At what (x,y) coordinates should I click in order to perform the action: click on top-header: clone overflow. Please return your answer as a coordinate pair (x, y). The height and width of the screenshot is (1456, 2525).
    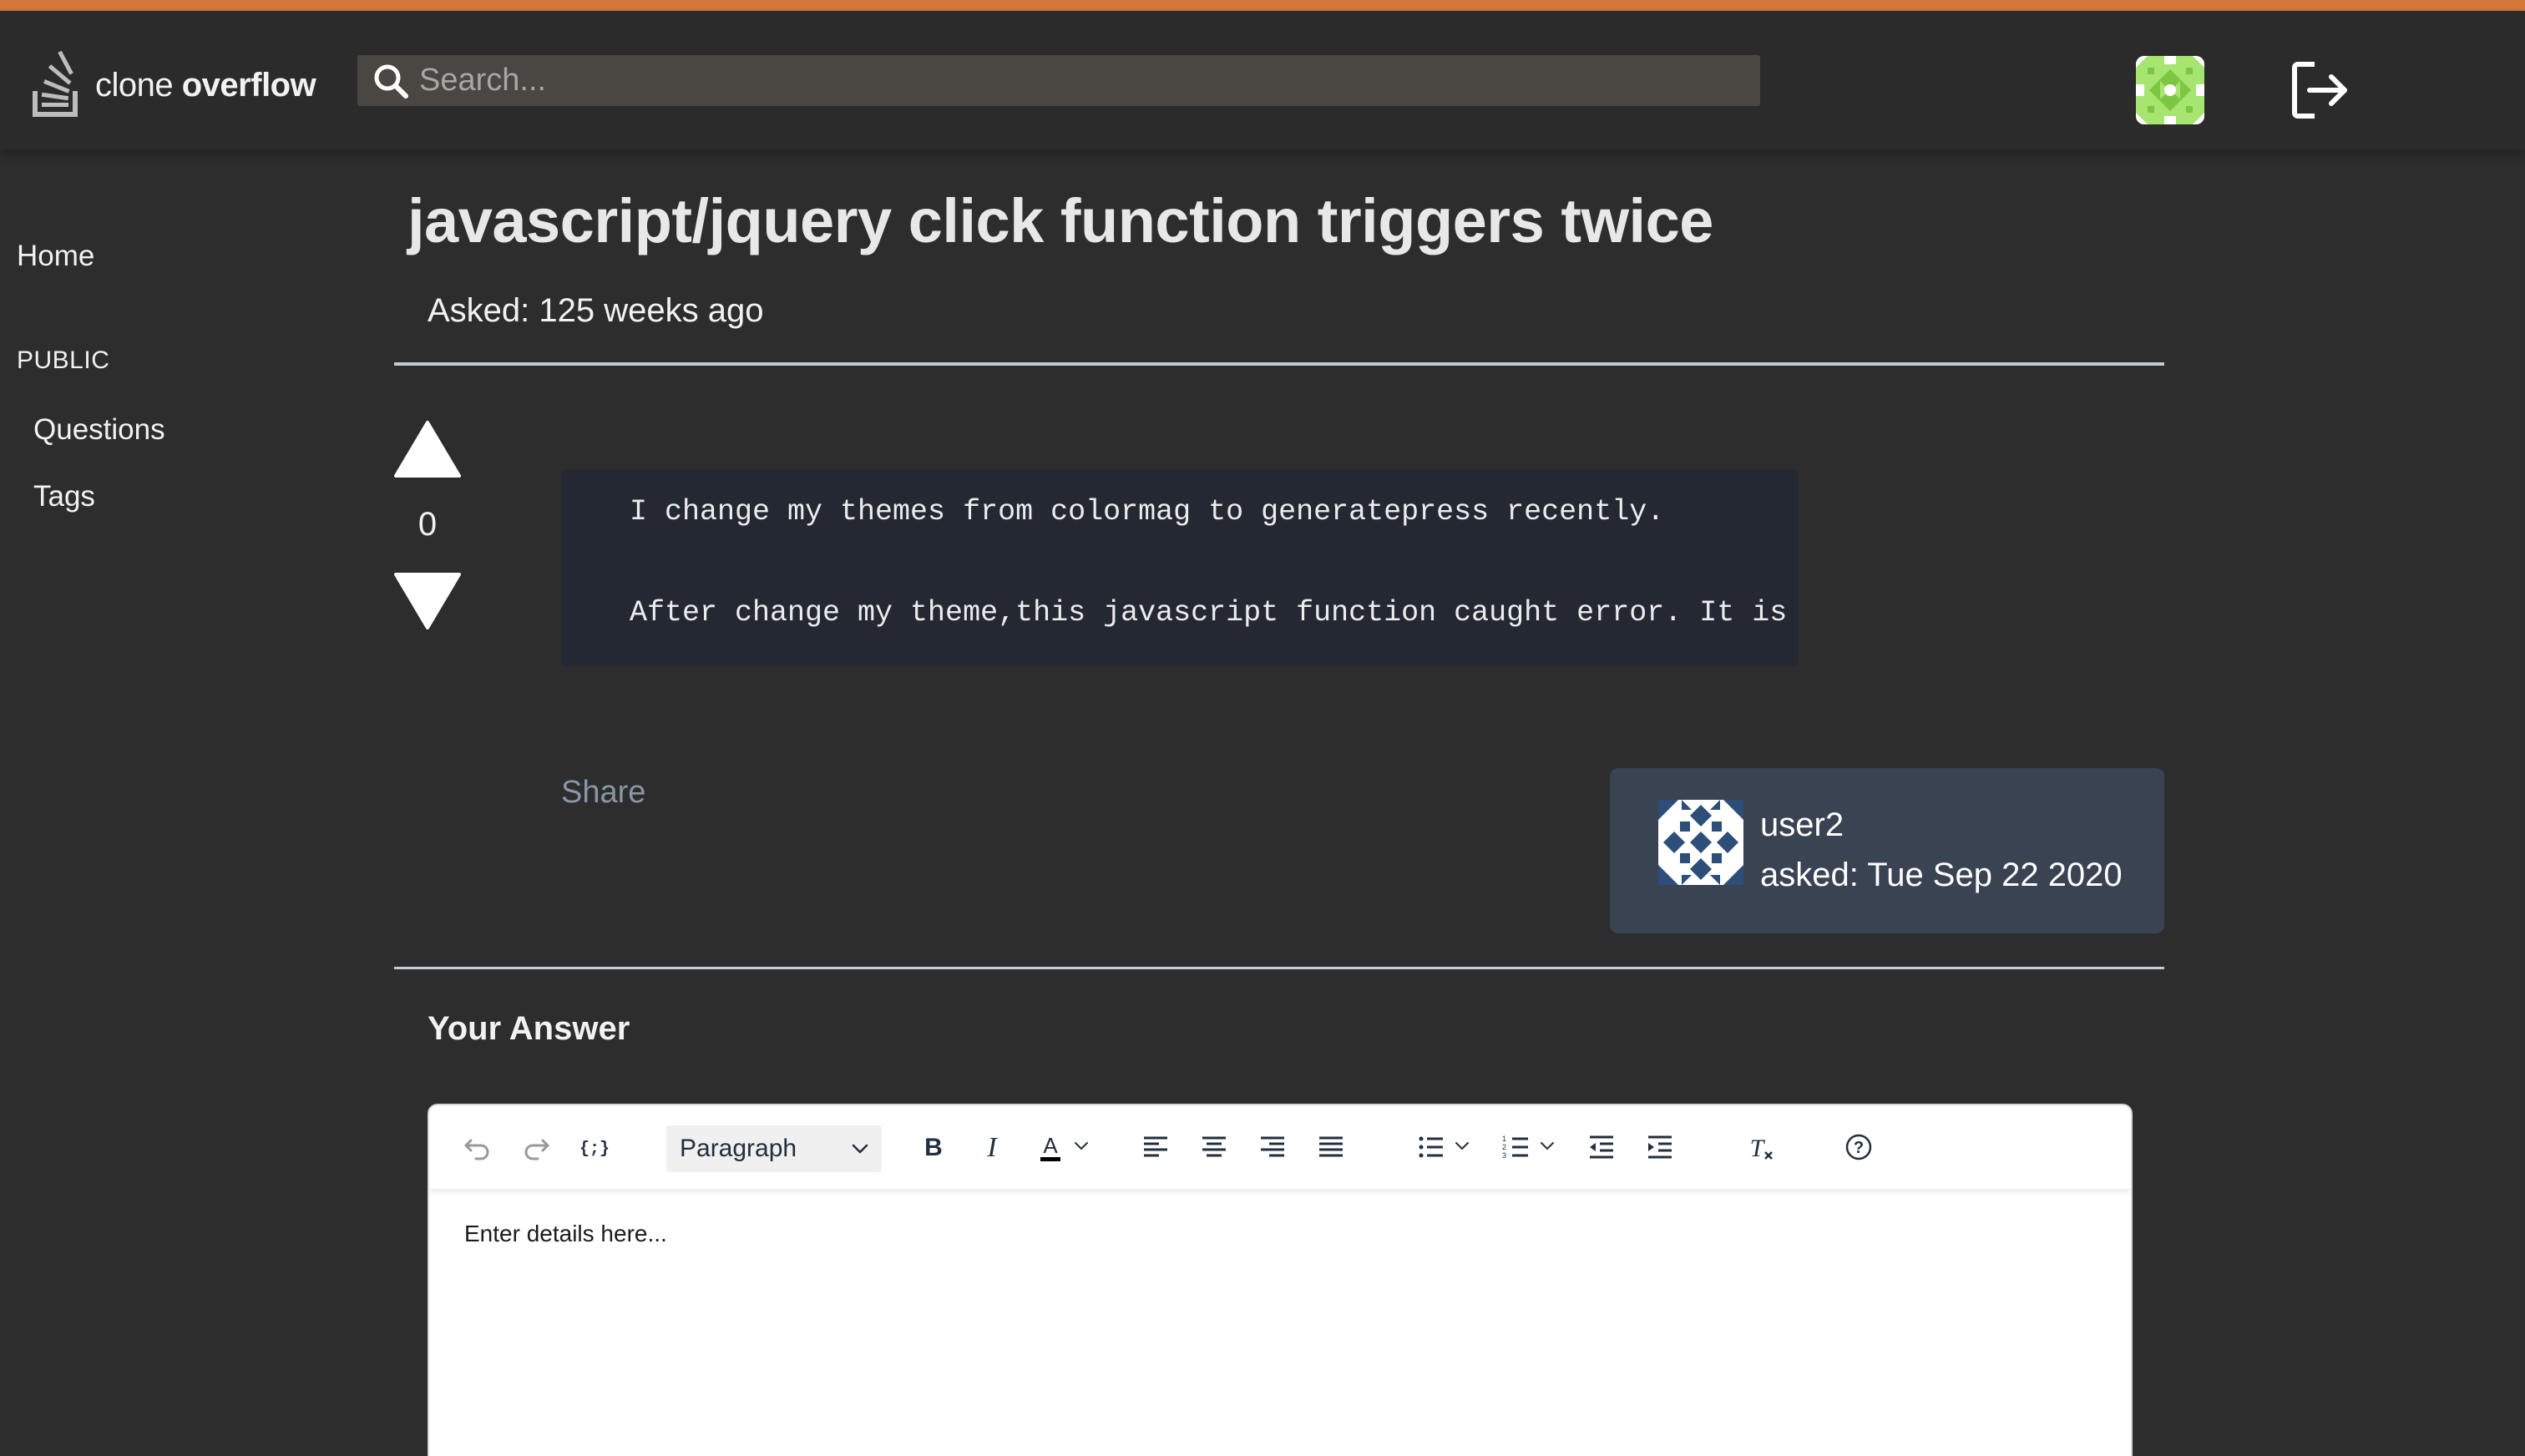
    Looking at the image, I should click on (1262, 80).